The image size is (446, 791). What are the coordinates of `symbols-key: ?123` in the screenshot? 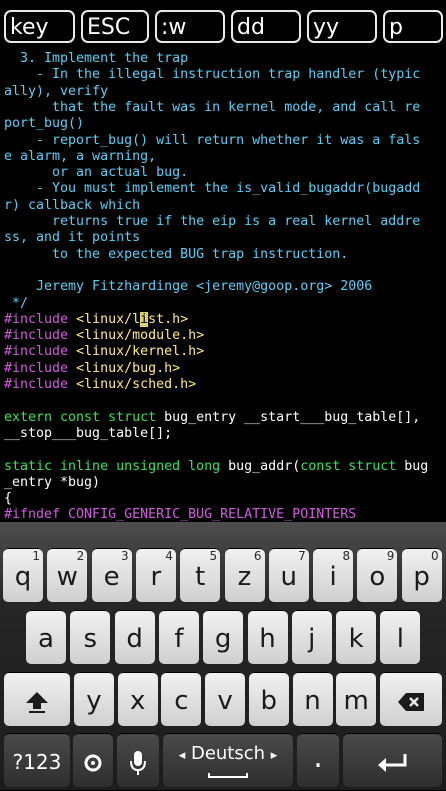 It's located at (37, 760).